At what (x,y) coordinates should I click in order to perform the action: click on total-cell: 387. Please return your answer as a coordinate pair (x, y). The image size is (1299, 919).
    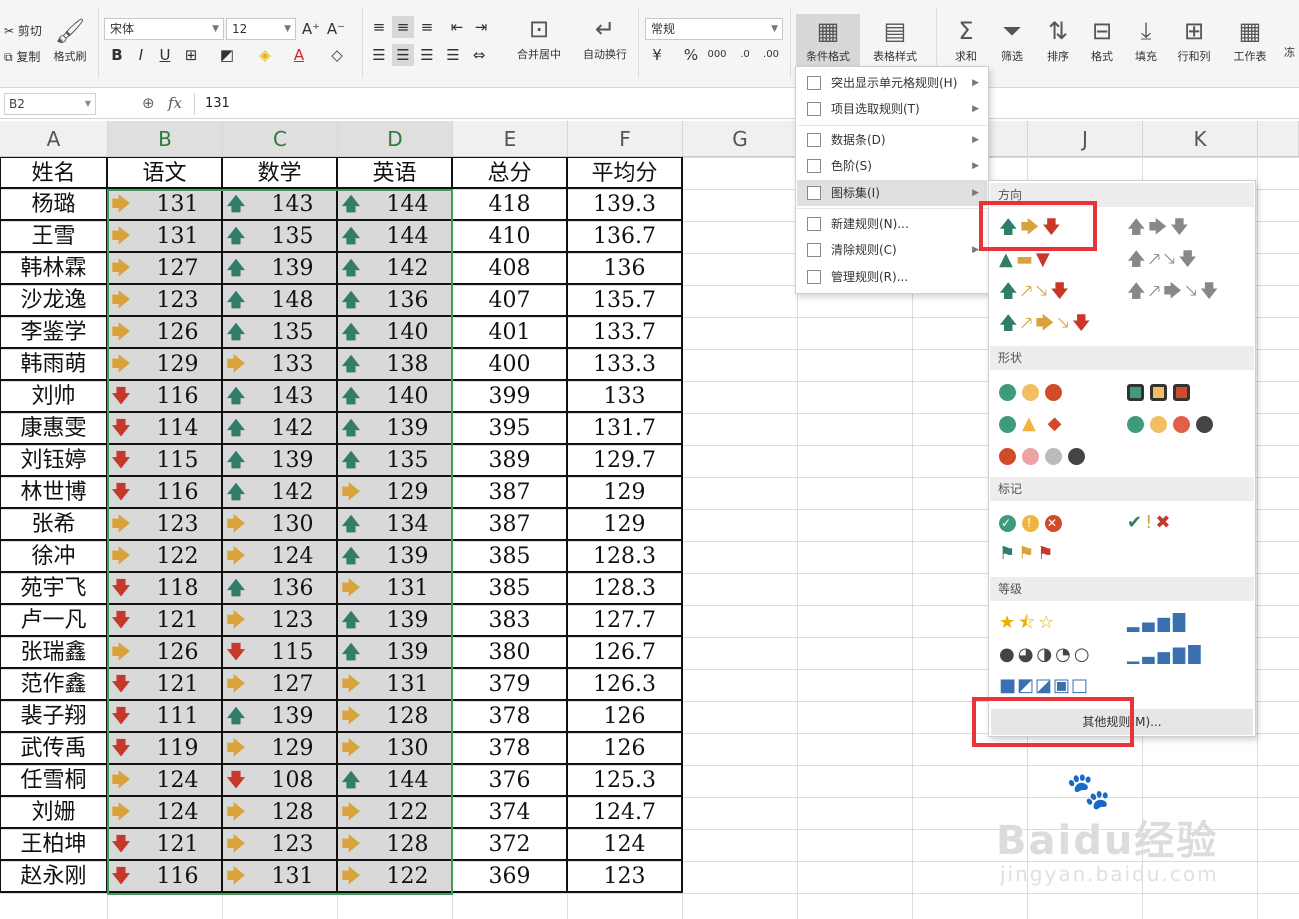
    Looking at the image, I should click on (510, 493).